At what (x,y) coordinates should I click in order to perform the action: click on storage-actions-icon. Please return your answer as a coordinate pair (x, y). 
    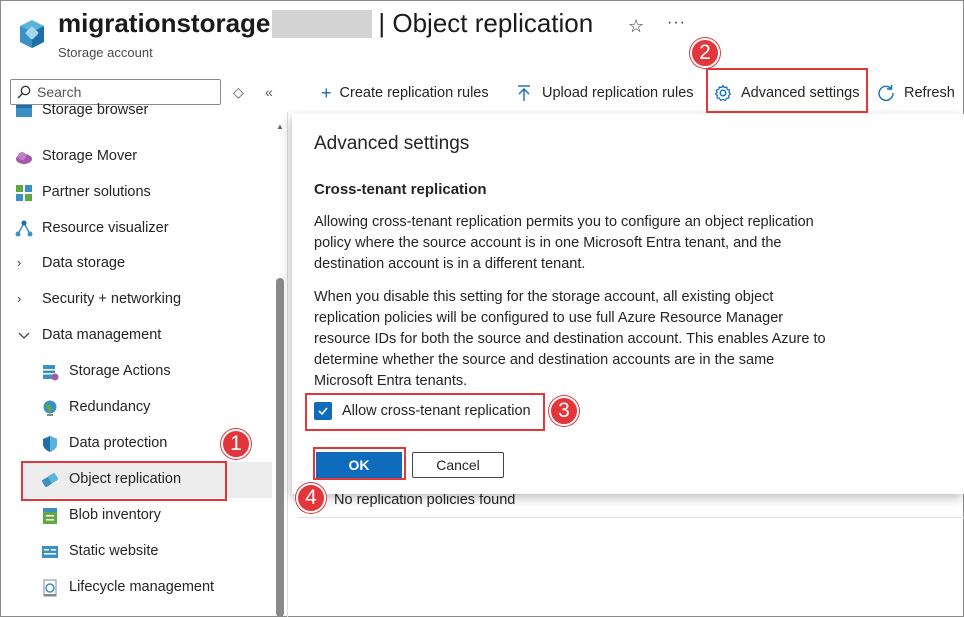
    Looking at the image, I should click on (51, 373).